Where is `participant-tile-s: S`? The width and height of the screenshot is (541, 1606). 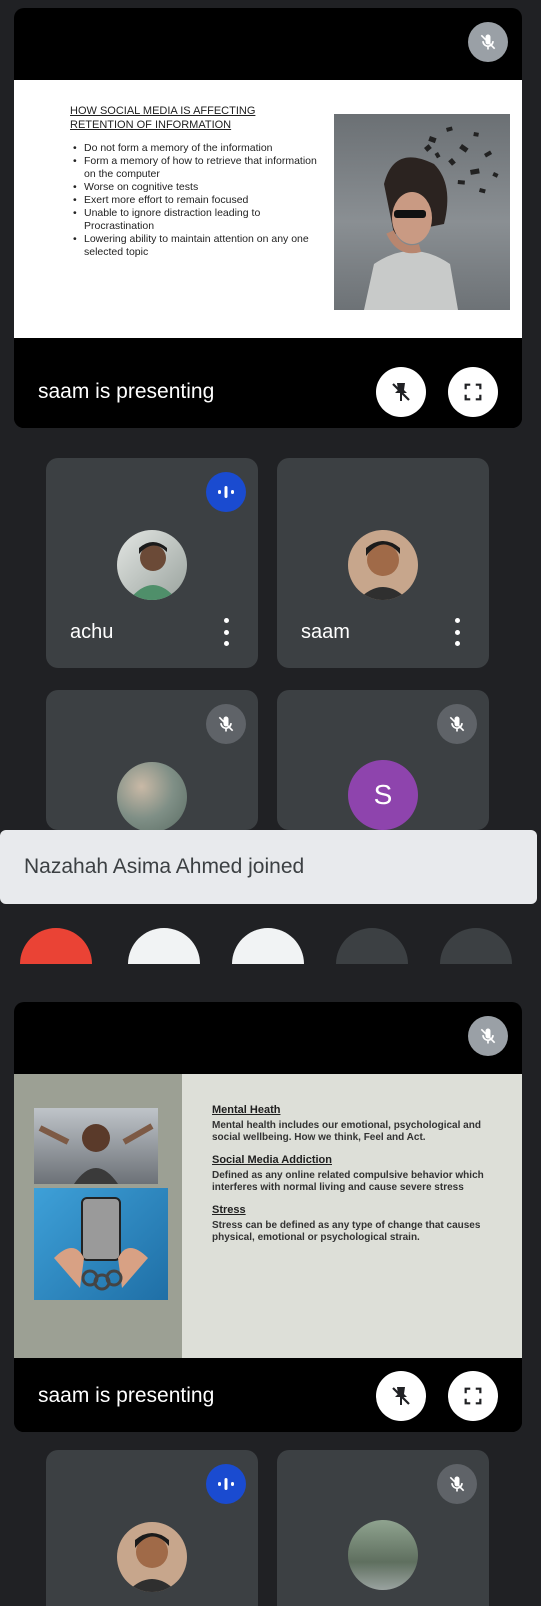
participant-tile-s: S is located at coordinates (383, 760).